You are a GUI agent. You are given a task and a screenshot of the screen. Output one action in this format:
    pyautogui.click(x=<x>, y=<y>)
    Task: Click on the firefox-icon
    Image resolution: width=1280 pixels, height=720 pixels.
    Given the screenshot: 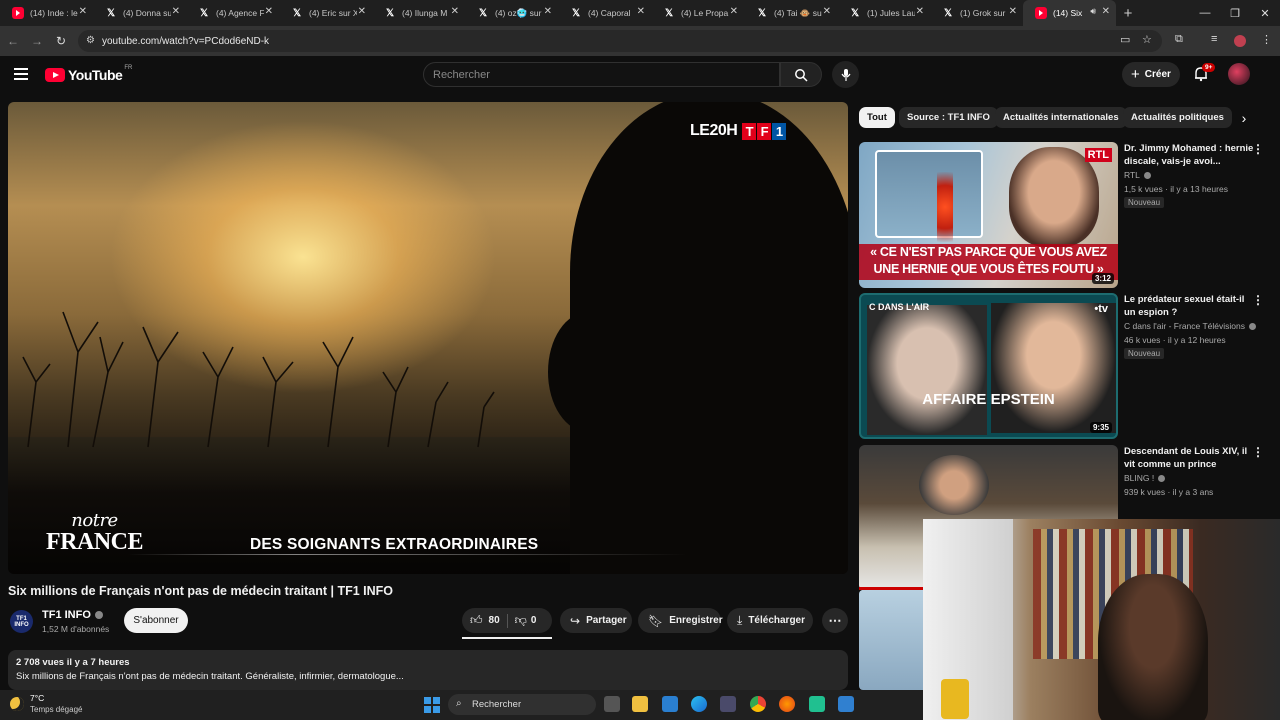 What is the action you would take?
    pyautogui.click(x=787, y=704)
    